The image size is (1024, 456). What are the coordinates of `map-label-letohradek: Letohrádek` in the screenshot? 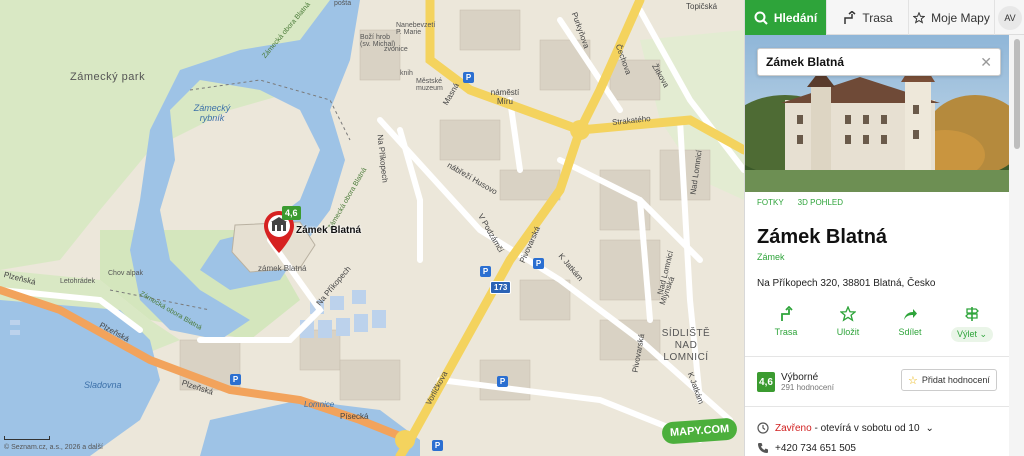 It's located at (78, 281).